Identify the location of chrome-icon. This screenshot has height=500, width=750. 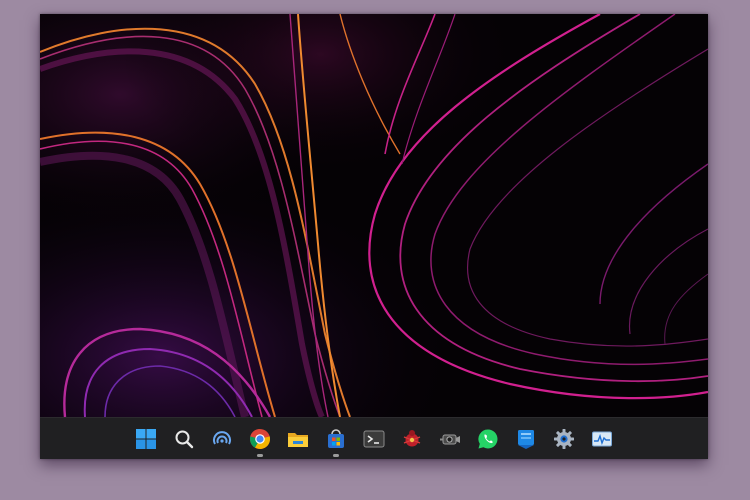
(260, 439).